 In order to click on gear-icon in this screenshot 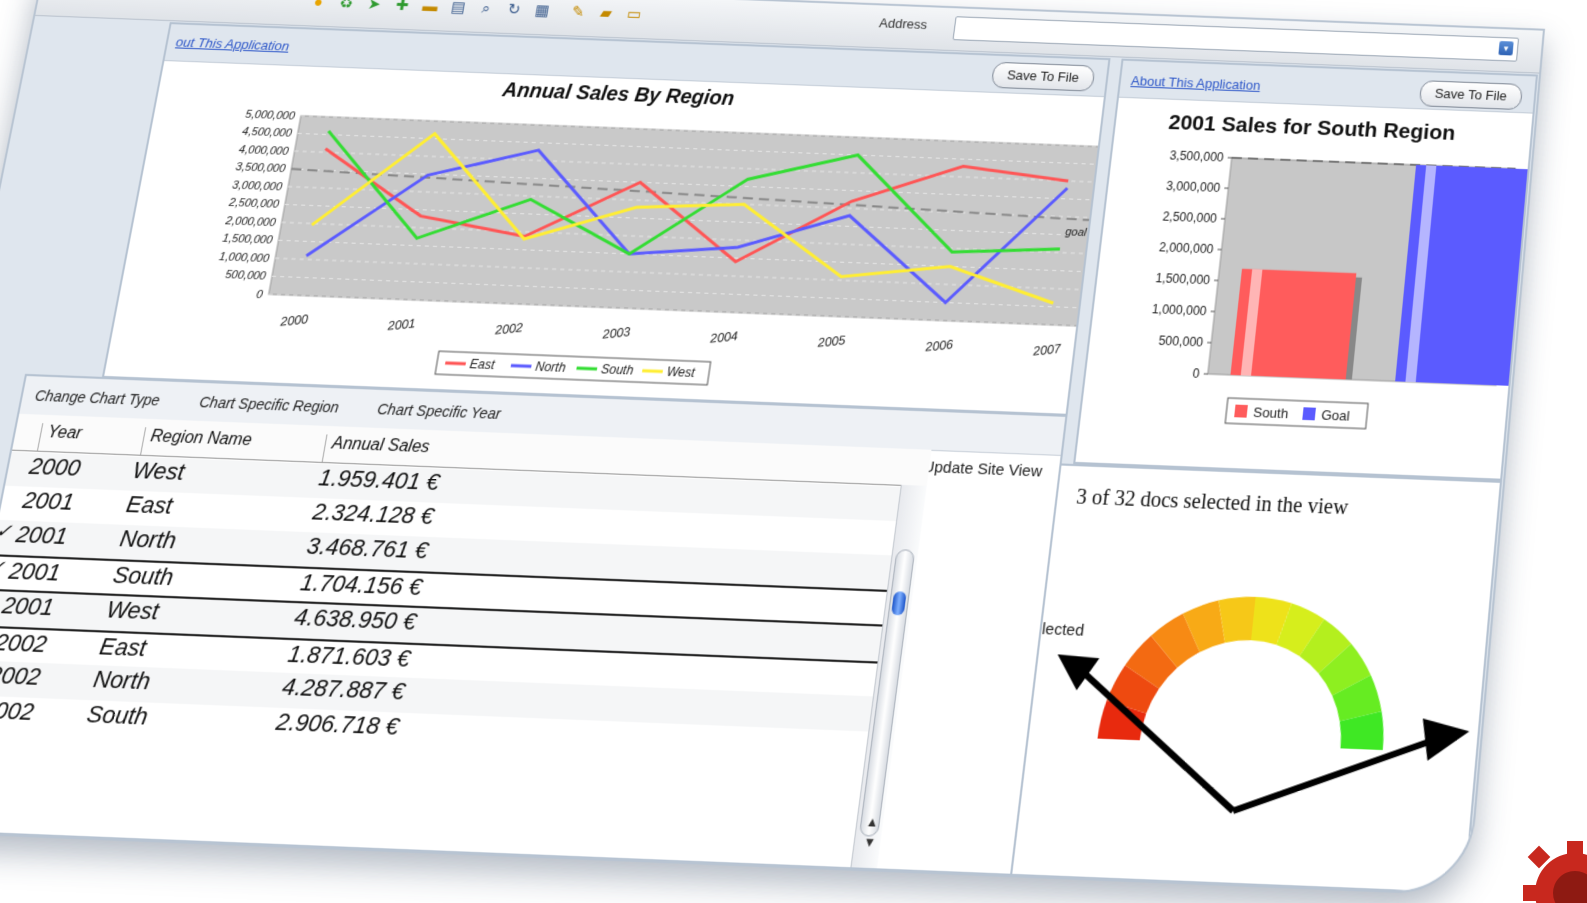, I will do `click(1555, 872)`.